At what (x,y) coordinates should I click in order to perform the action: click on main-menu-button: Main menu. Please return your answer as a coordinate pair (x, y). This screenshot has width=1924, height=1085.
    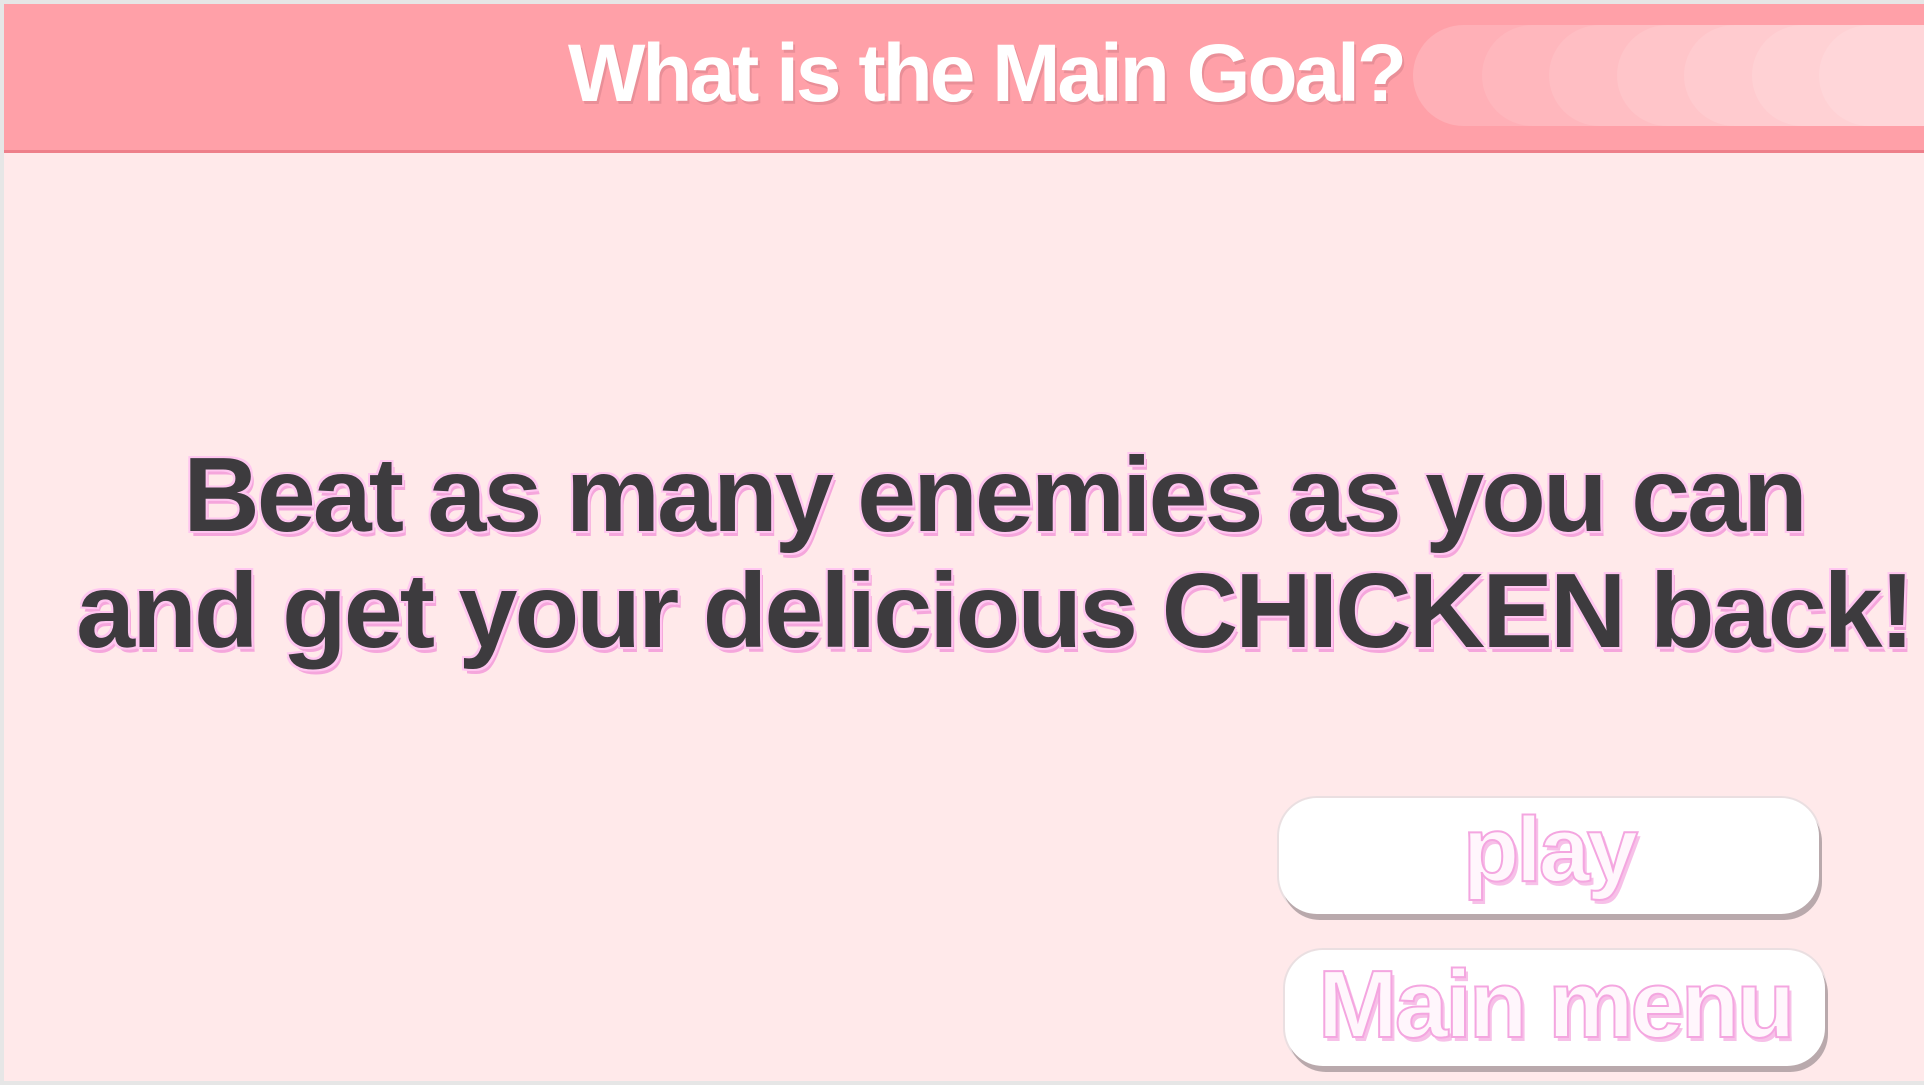
    Looking at the image, I should click on (1555, 1008).